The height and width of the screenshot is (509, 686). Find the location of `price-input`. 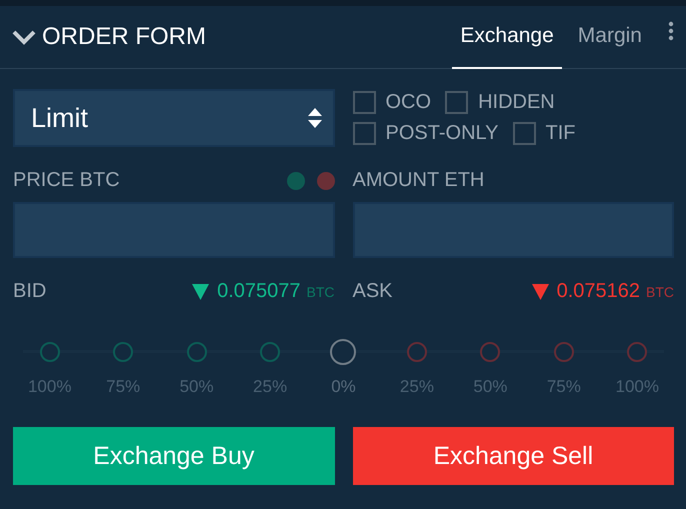

price-input is located at coordinates (173, 230).